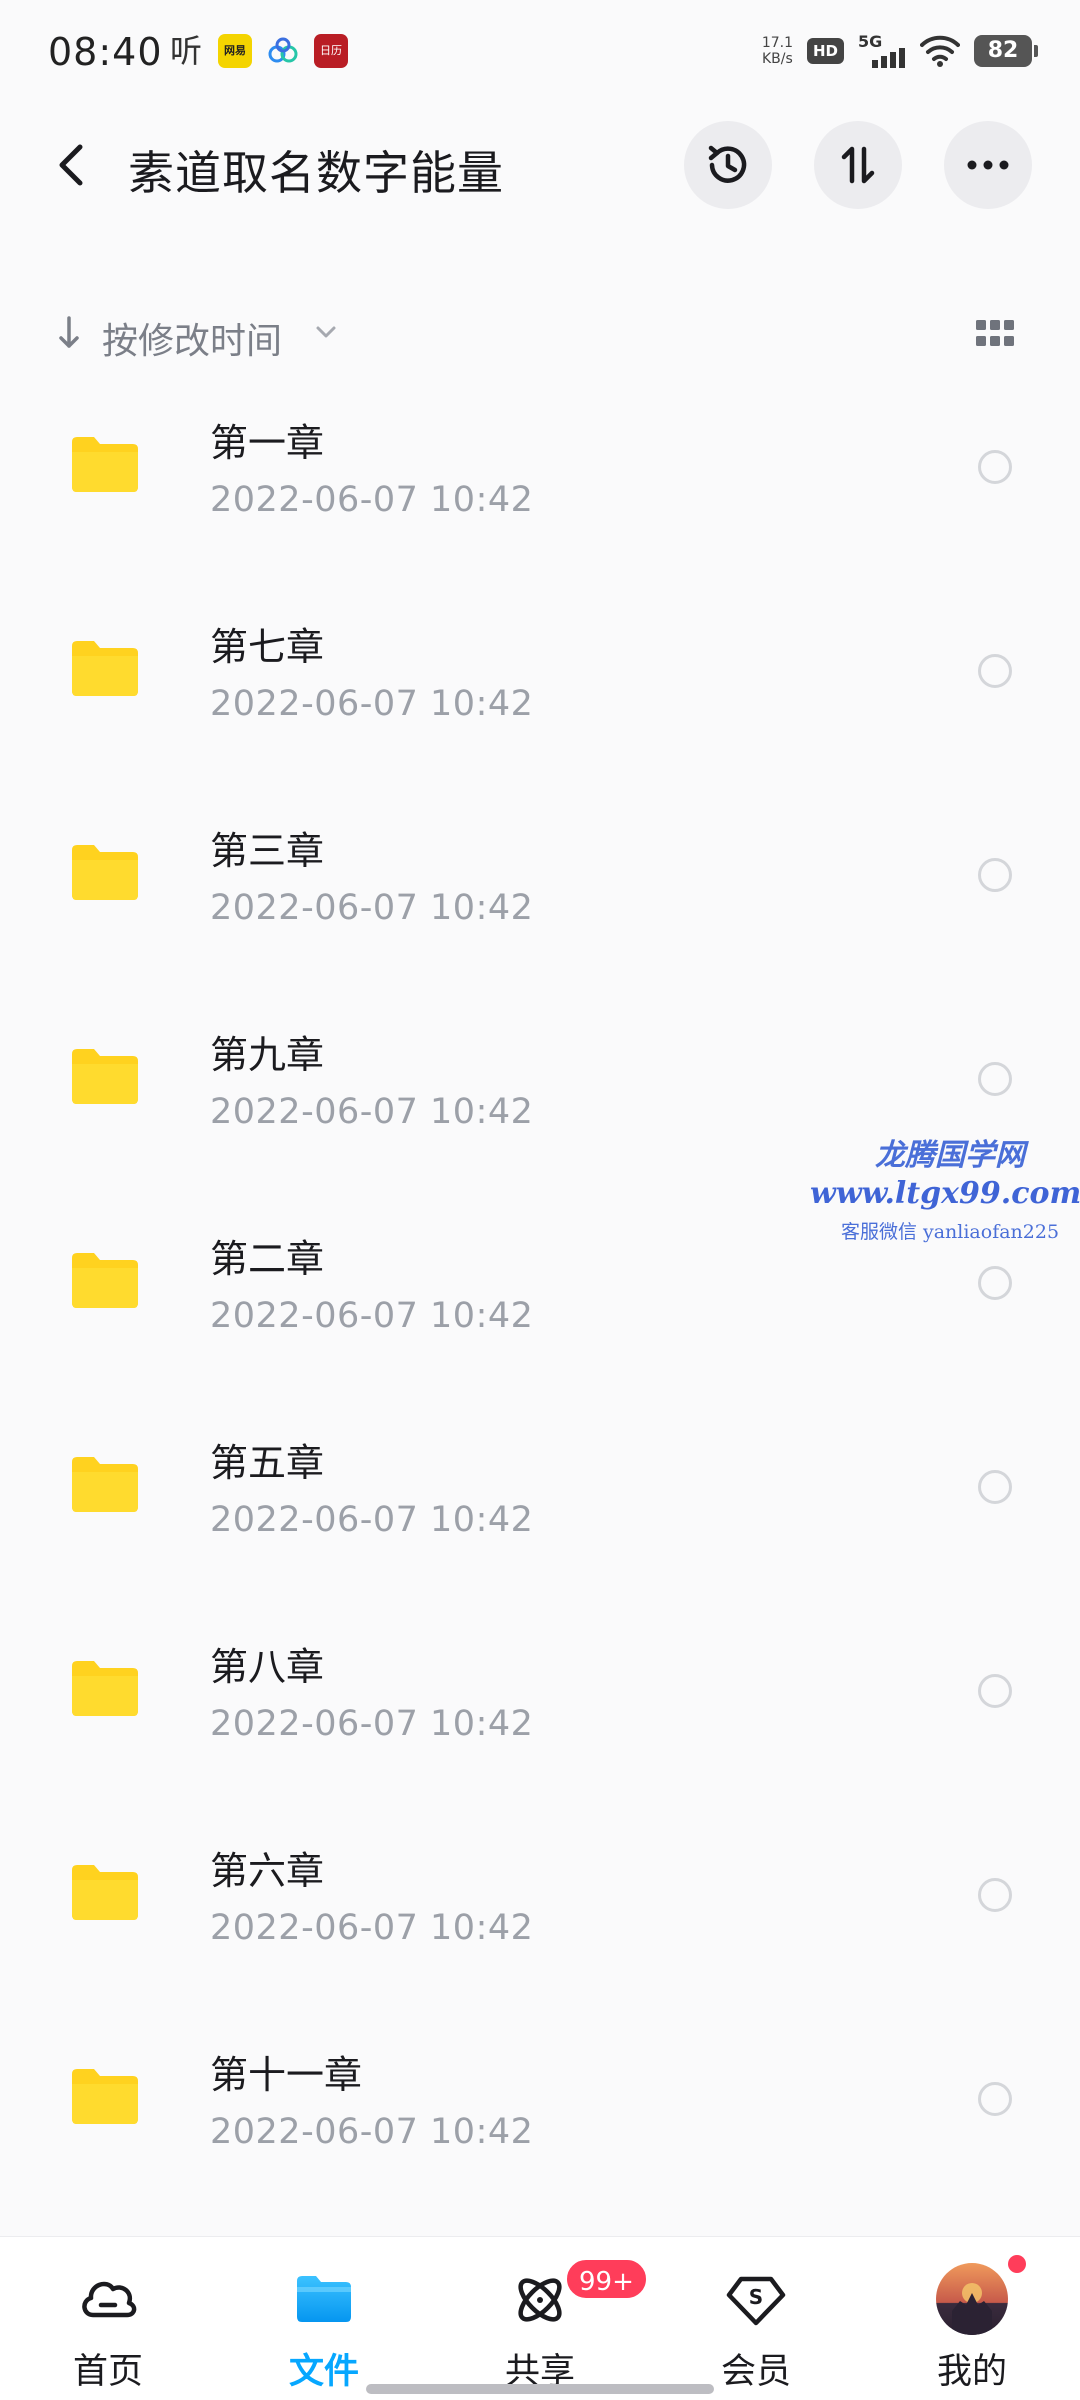 This screenshot has width=1080, height=2400. I want to click on share-notification-badge: 99+, so click(606, 2279).